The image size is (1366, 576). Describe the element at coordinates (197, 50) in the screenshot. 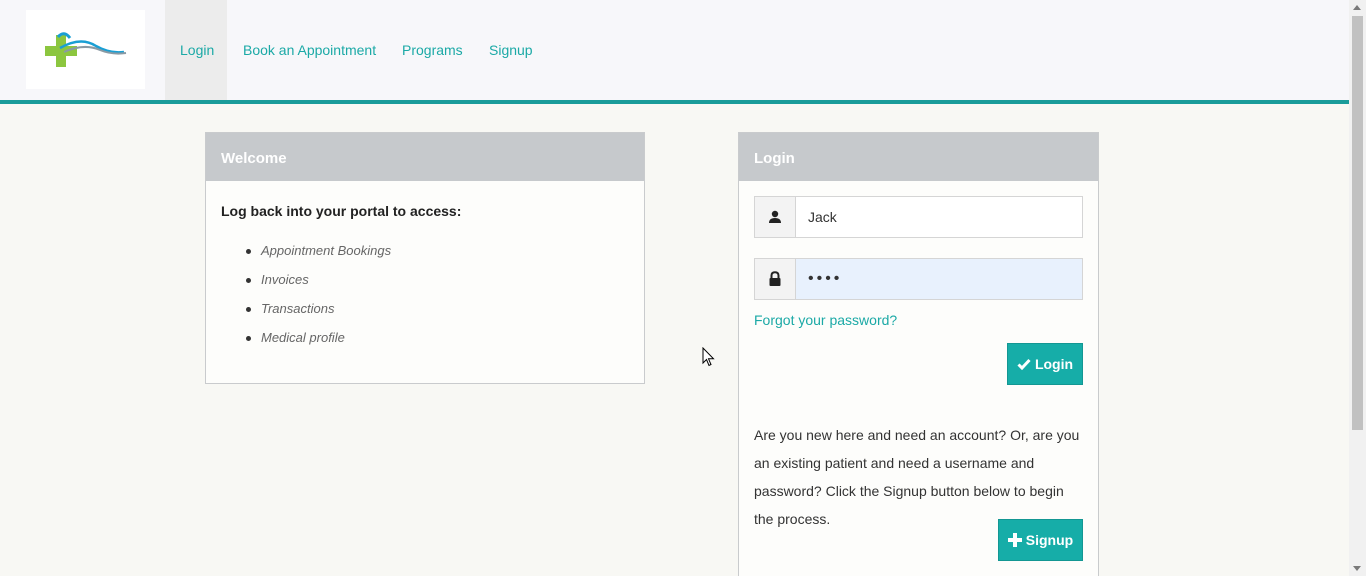

I see `nav-login: Login` at that location.